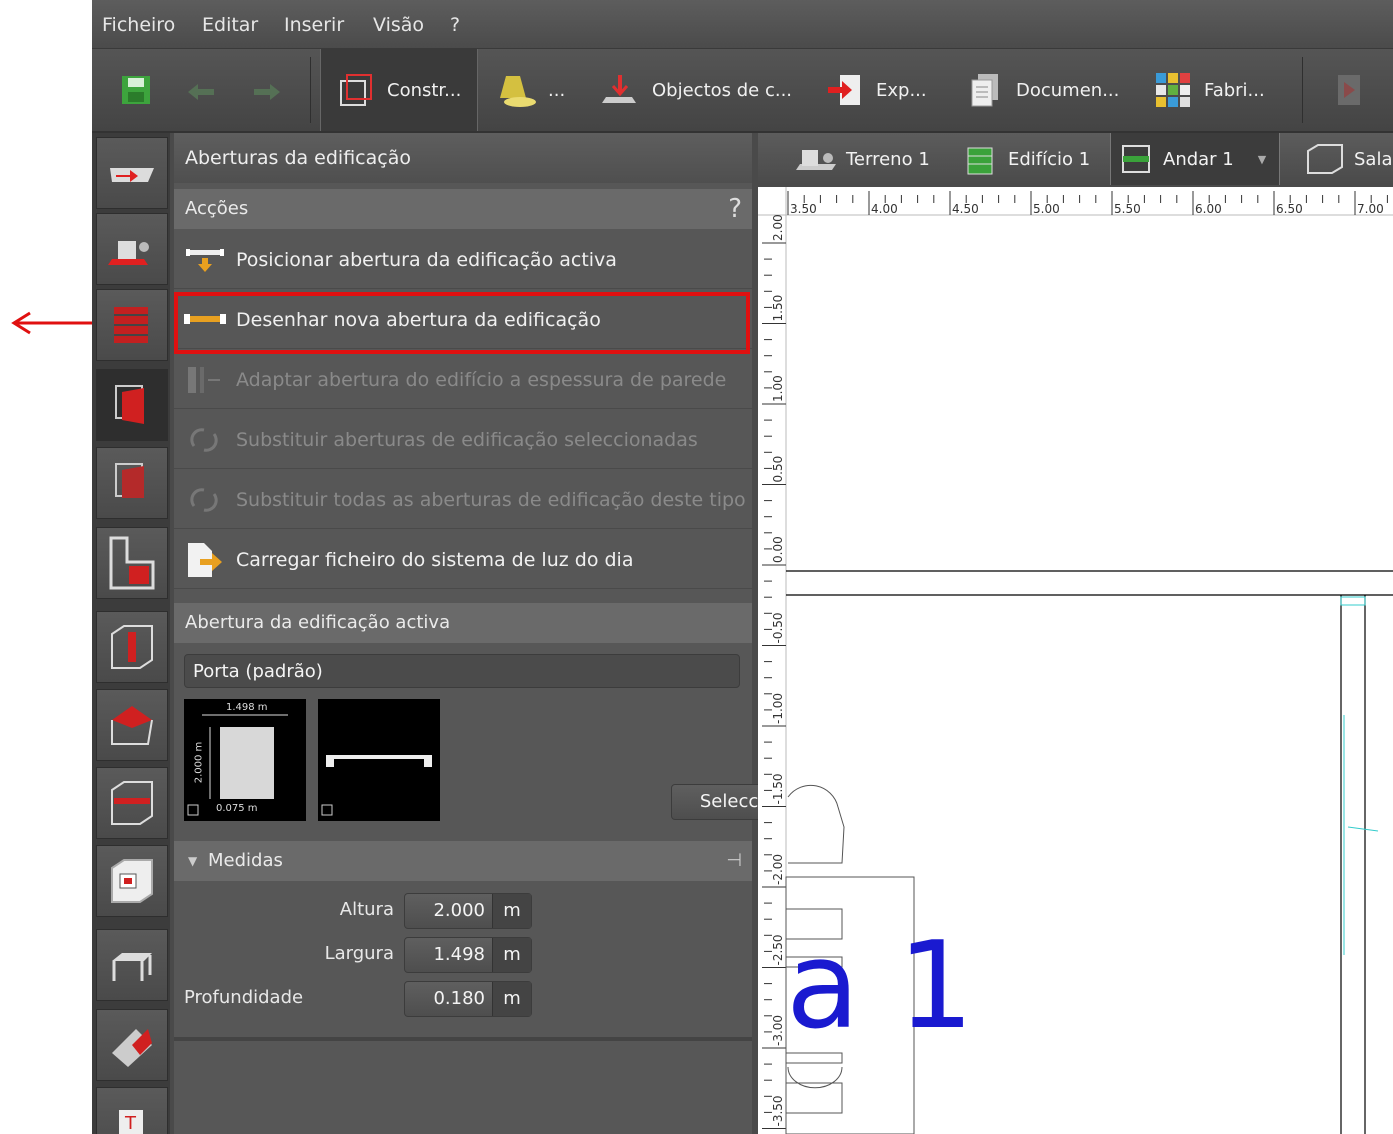 The width and height of the screenshot is (1393, 1134). I want to click on ruler-label: 2.00, so click(778, 227).